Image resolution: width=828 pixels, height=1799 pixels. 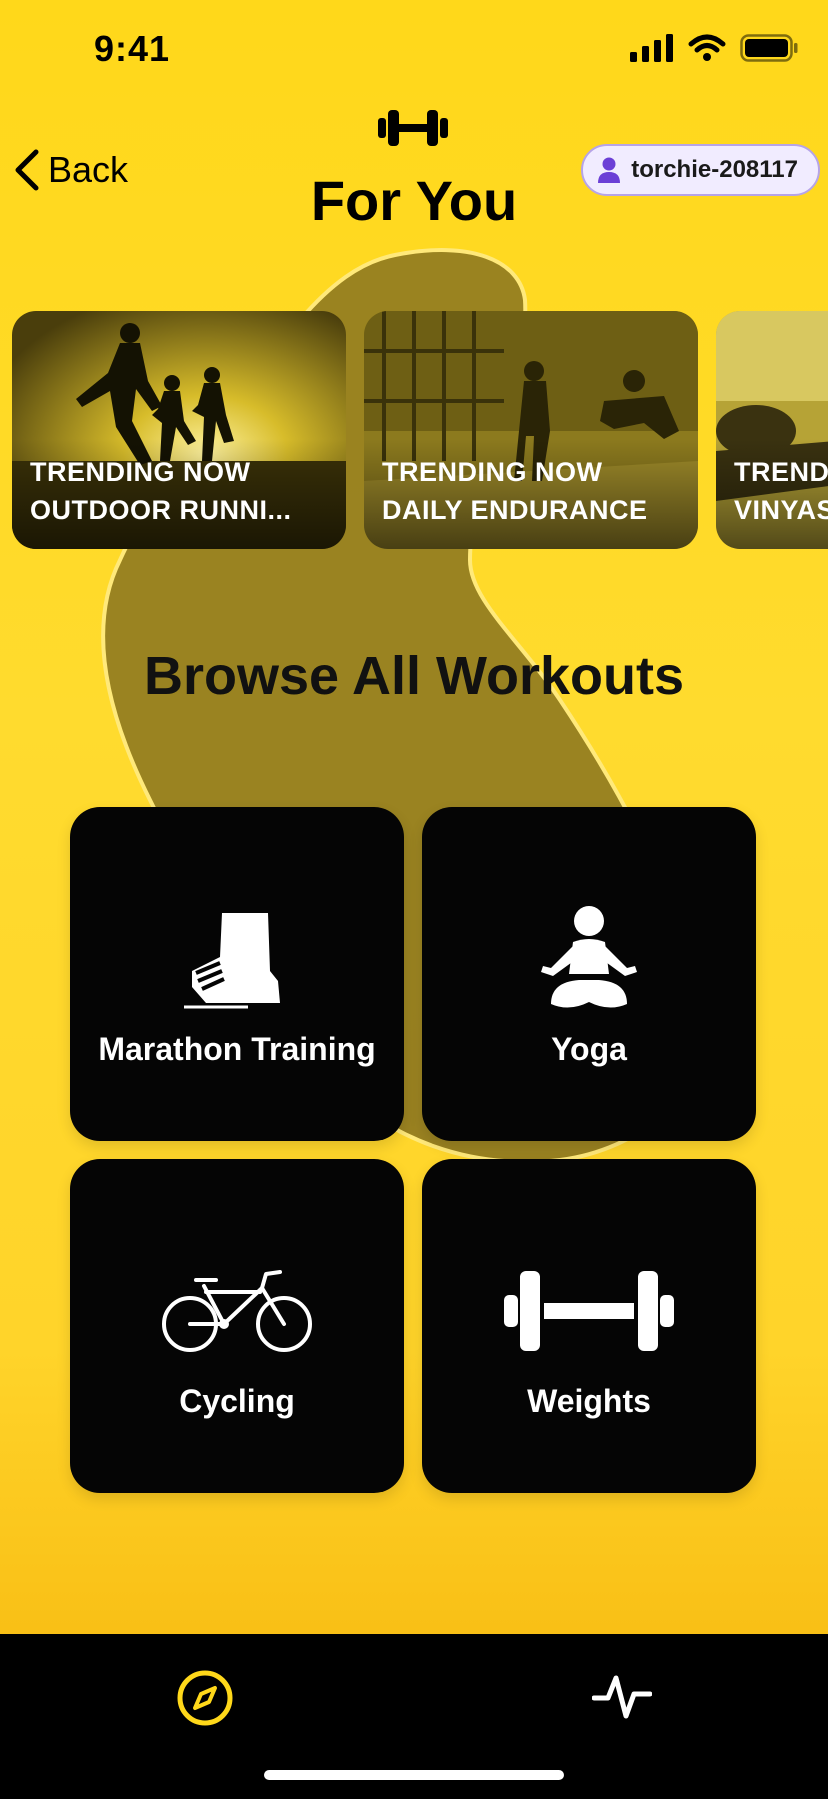 What do you see at coordinates (714, 169) in the screenshot?
I see `username: torchie-208117` at bounding box center [714, 169].